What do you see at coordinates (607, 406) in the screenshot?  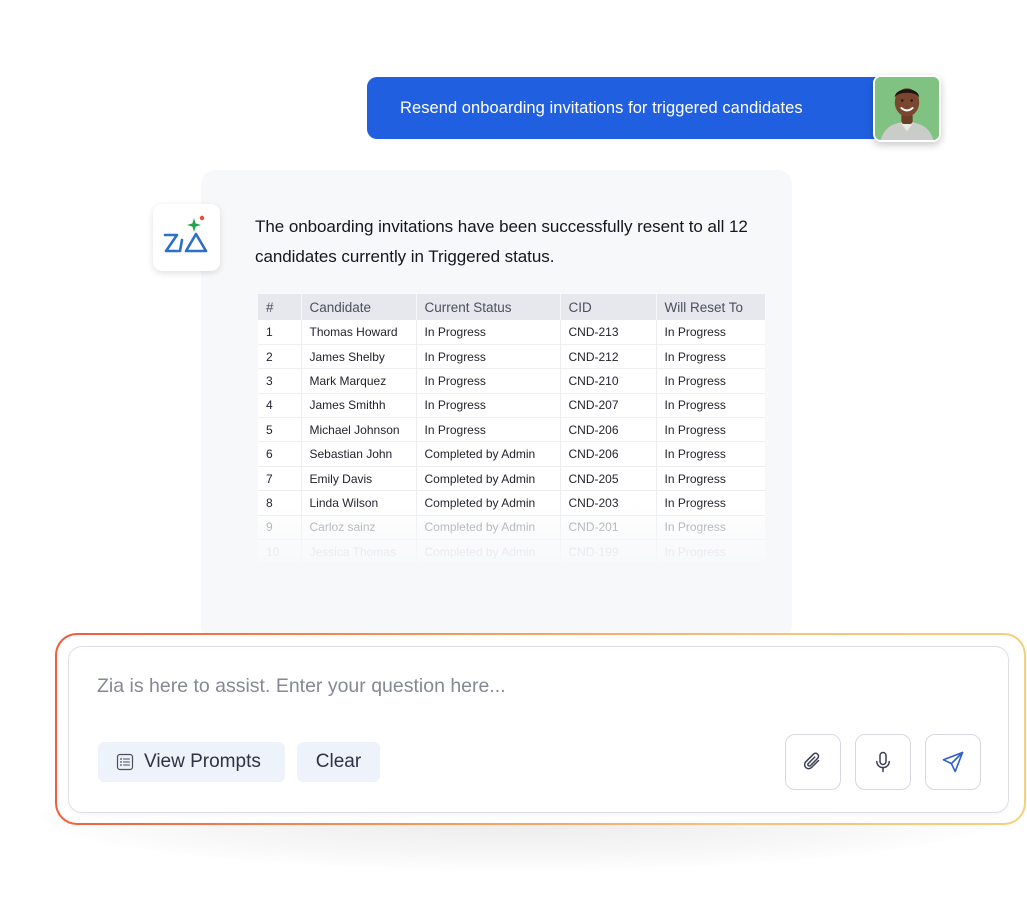 I see `cell-cid: CND-207` at bounding box center [607, 406].